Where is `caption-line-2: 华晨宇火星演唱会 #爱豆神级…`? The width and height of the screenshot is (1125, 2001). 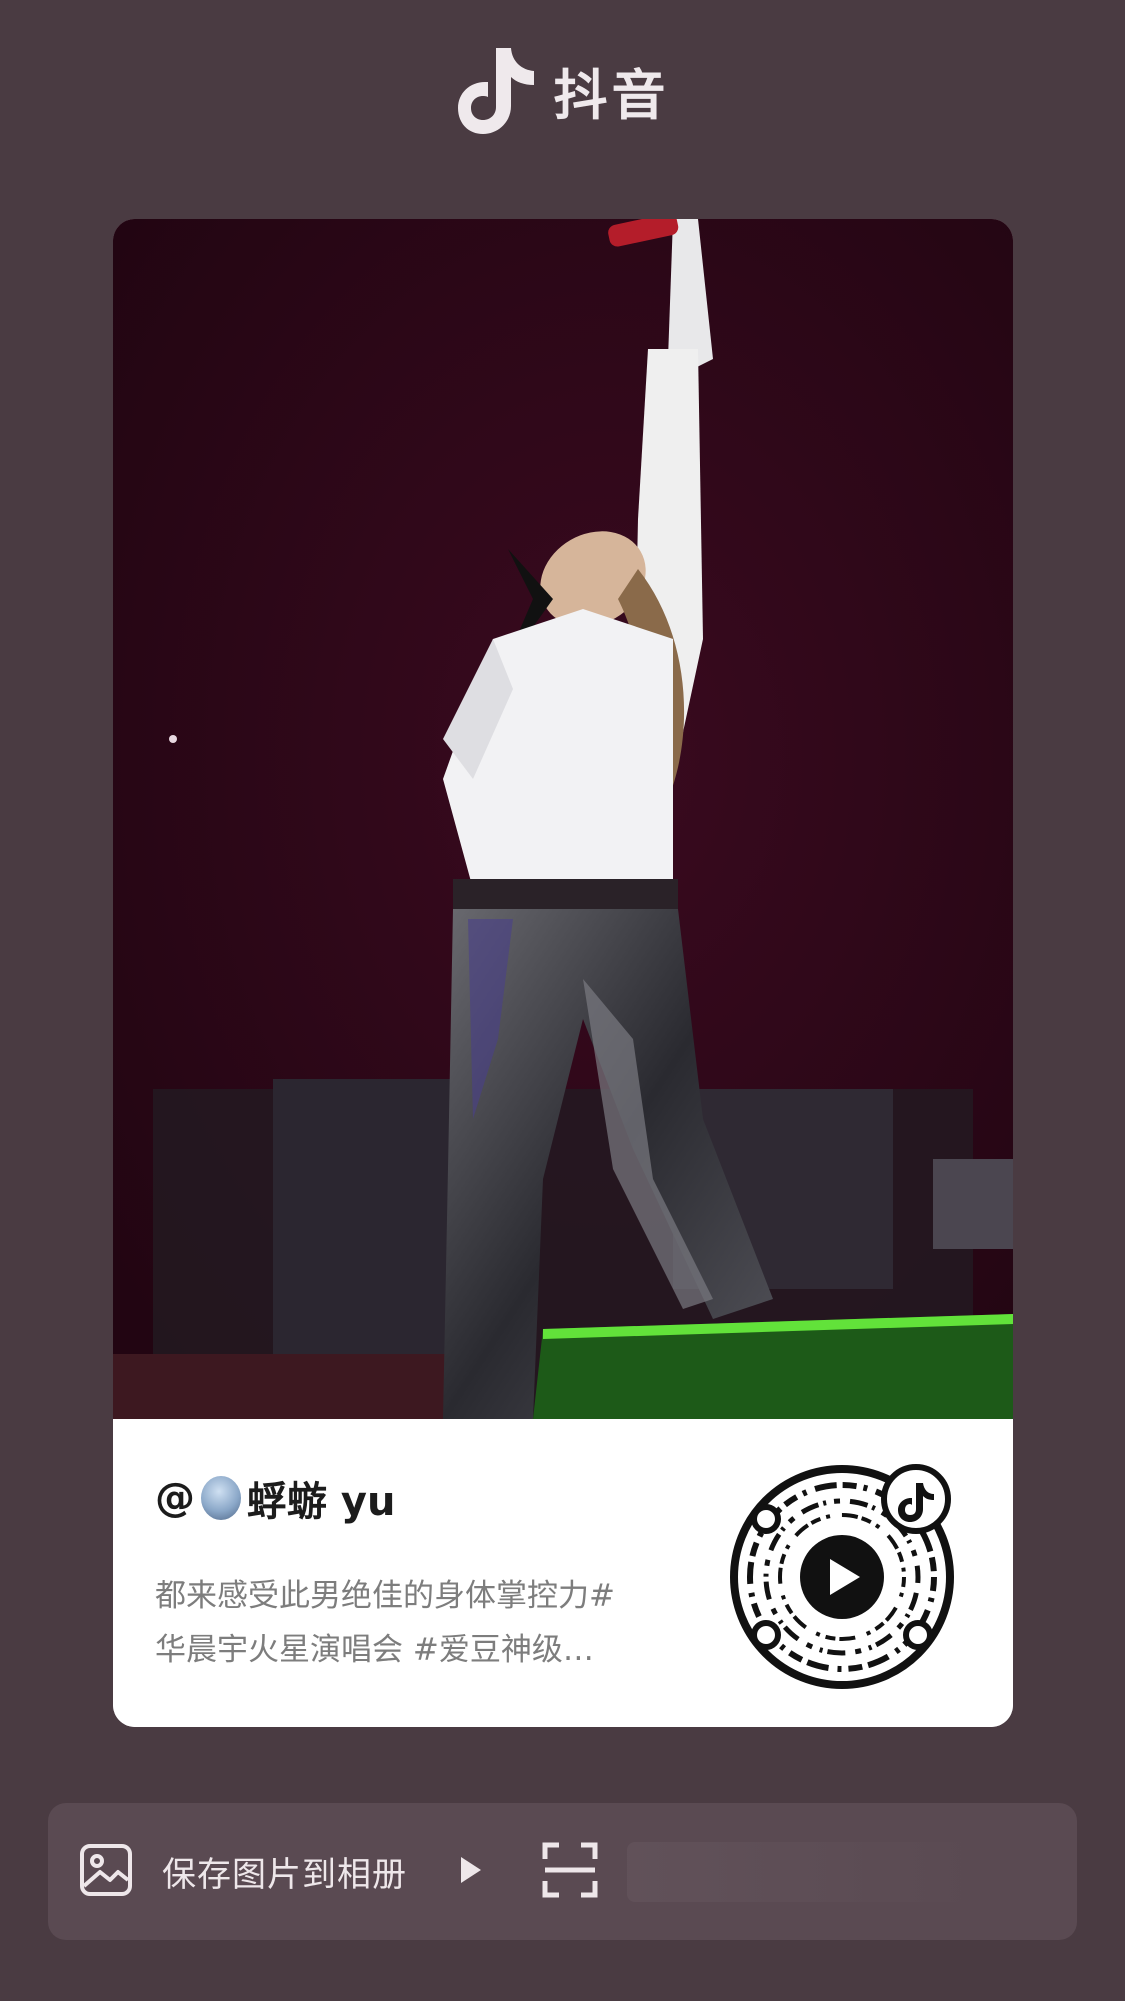 caption-line-2: 华晨宇火星演唱会 #爱豆神级… is located at coordinates (374, 1650).